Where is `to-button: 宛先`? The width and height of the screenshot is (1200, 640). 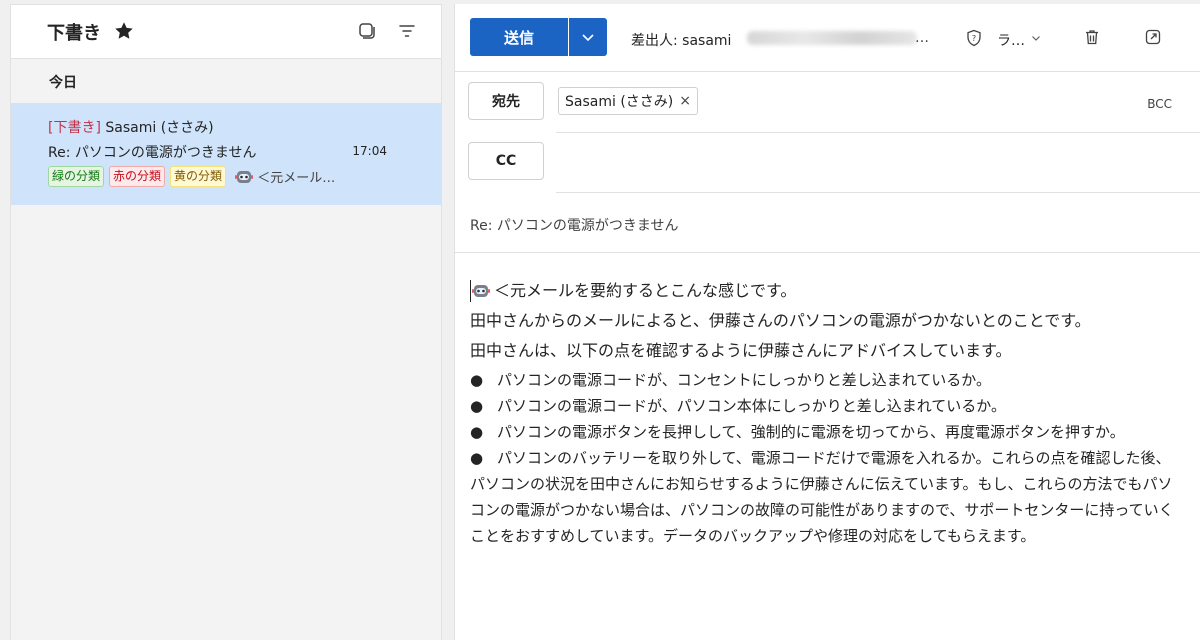
to-button: 宛先 is located at coordinates (506, 101).